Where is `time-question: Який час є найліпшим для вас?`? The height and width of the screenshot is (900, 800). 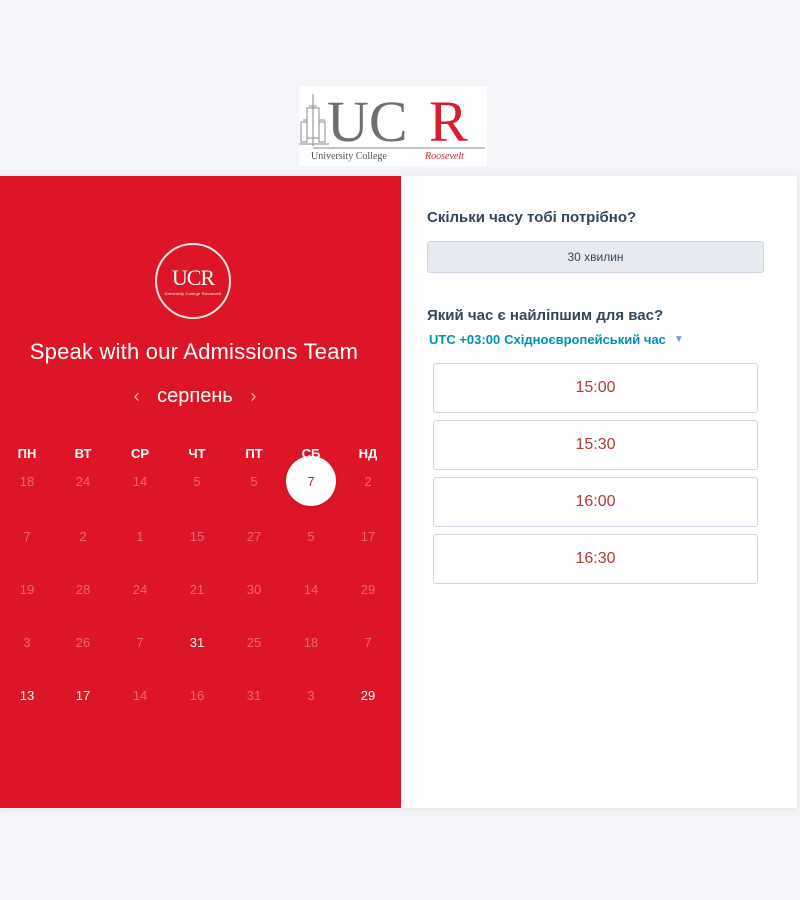
time-question: Який час є найліпшим для вас? is located at coordinates (545, 315).